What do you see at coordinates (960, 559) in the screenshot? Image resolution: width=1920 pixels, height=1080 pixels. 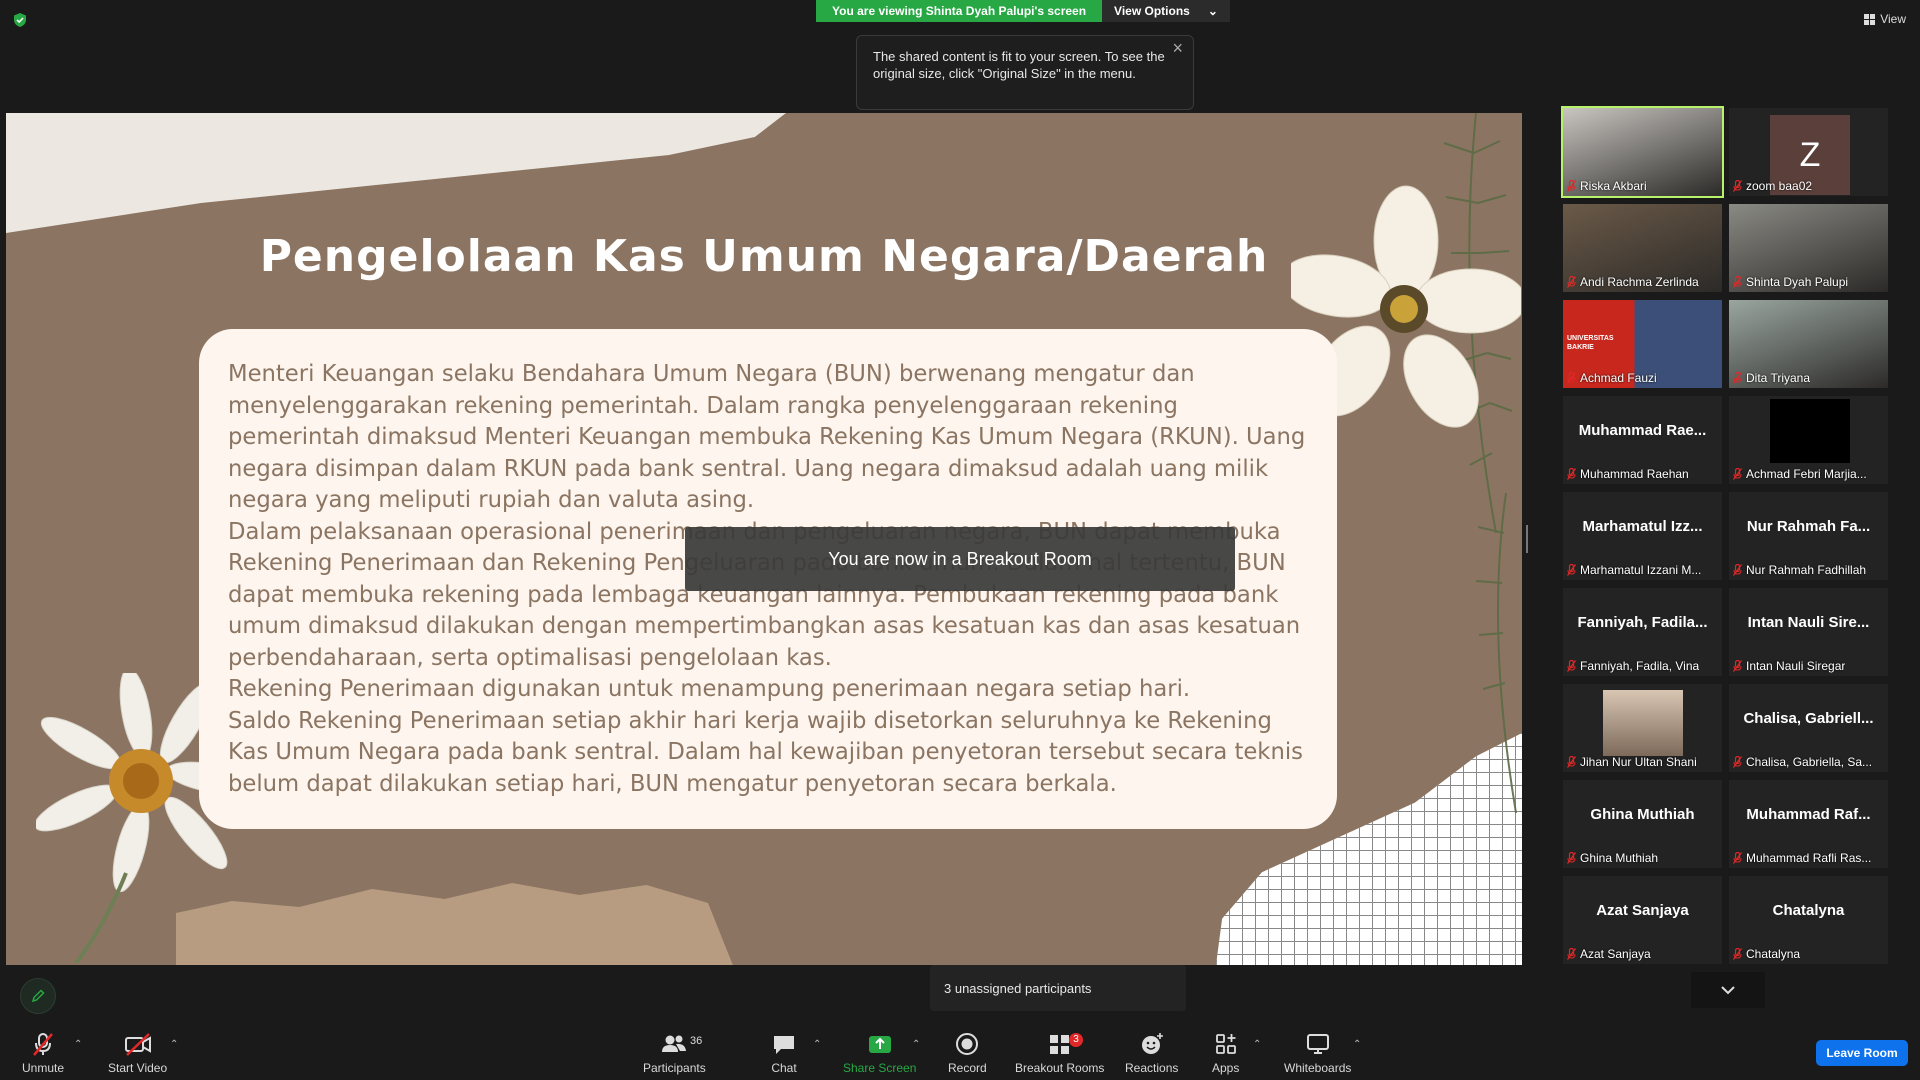 I see `breakout-room-notification: You are now in a Breakout Room` at bounding box center [960, 559].